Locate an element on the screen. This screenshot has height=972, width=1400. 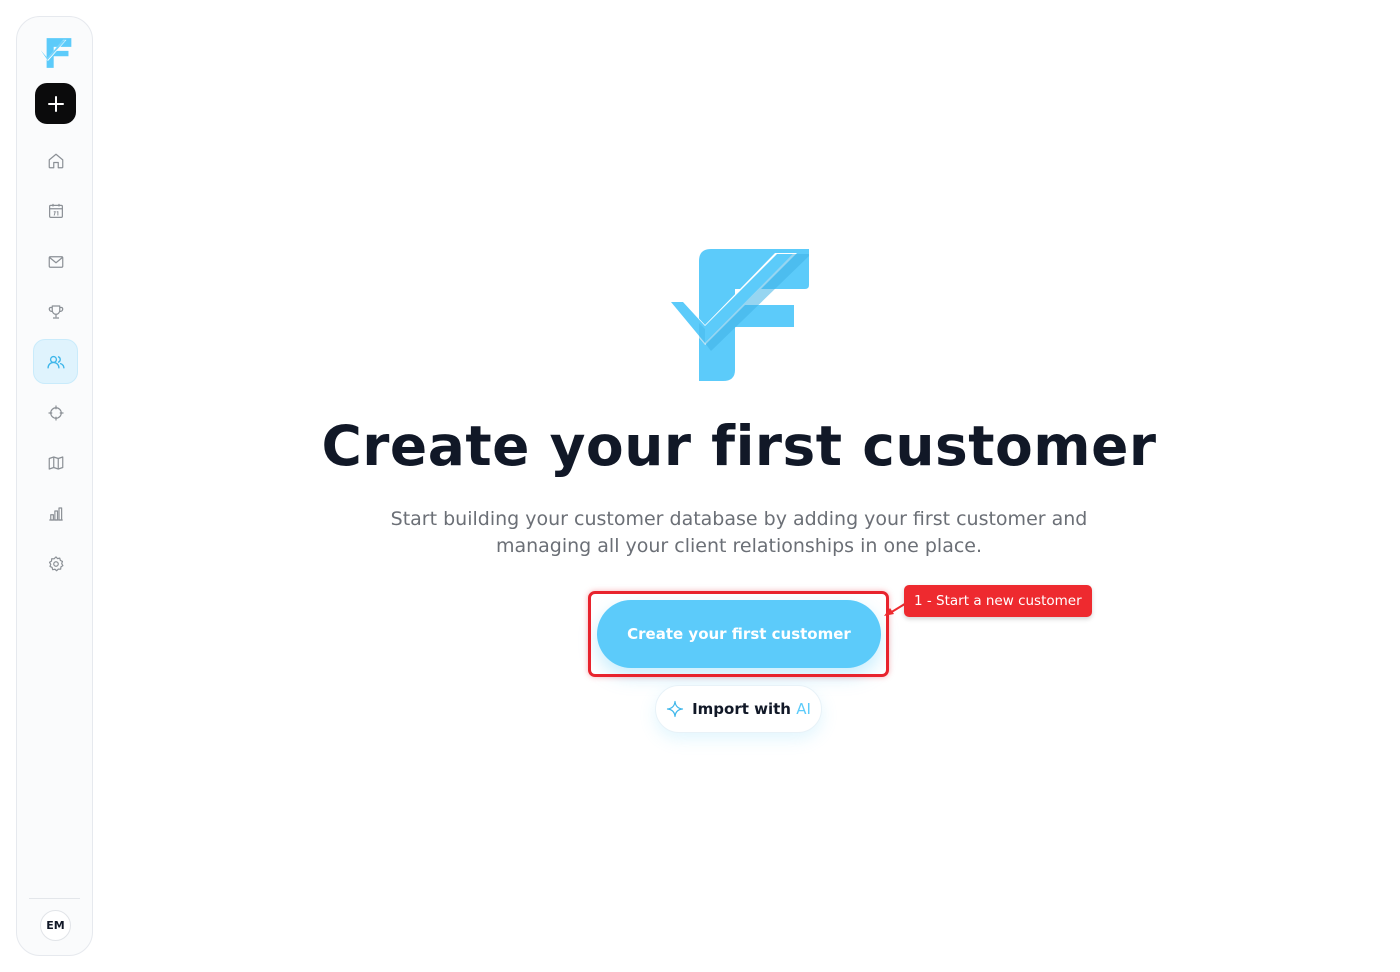
sidebar-item-customers is located at coordinates (55, 361).